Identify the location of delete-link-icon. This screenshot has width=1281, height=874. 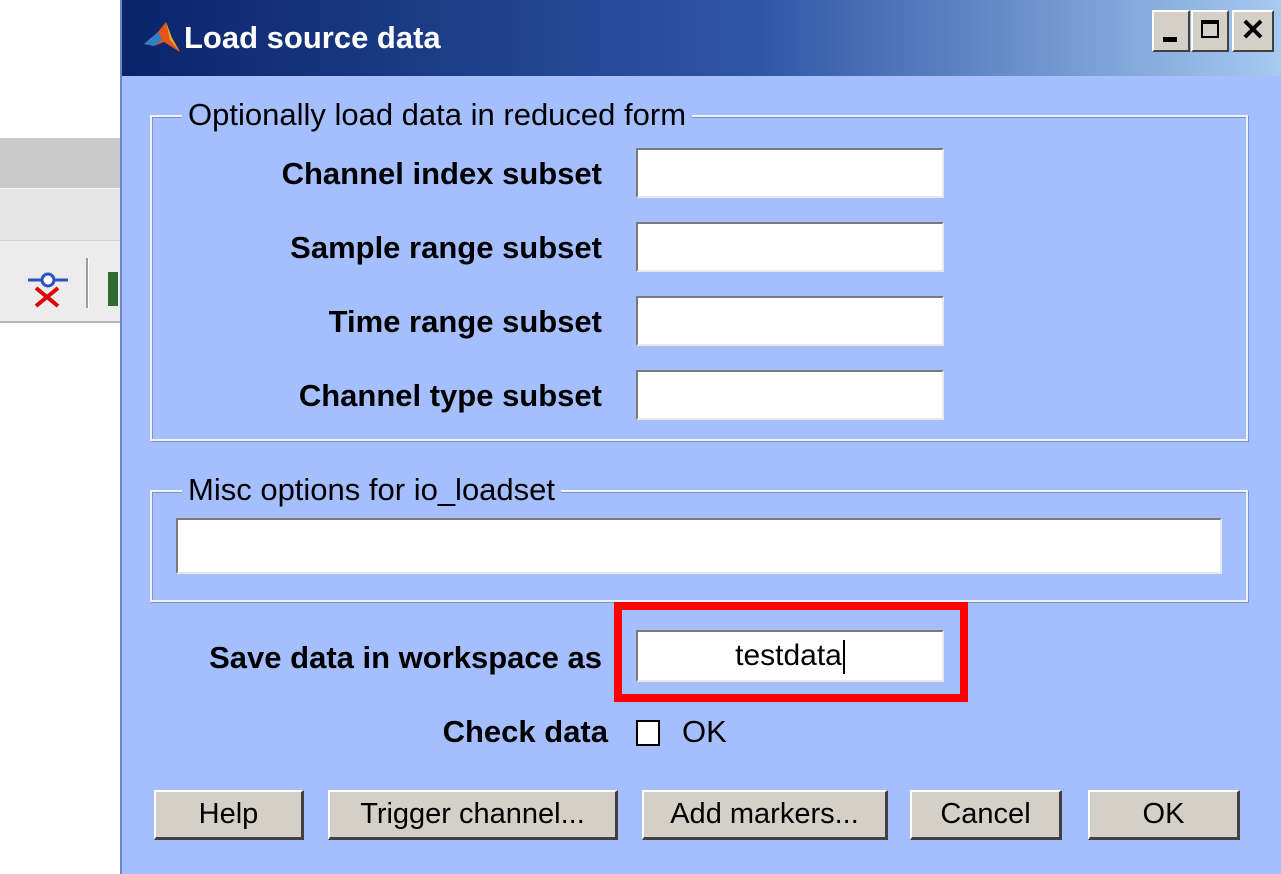
(48, 290).